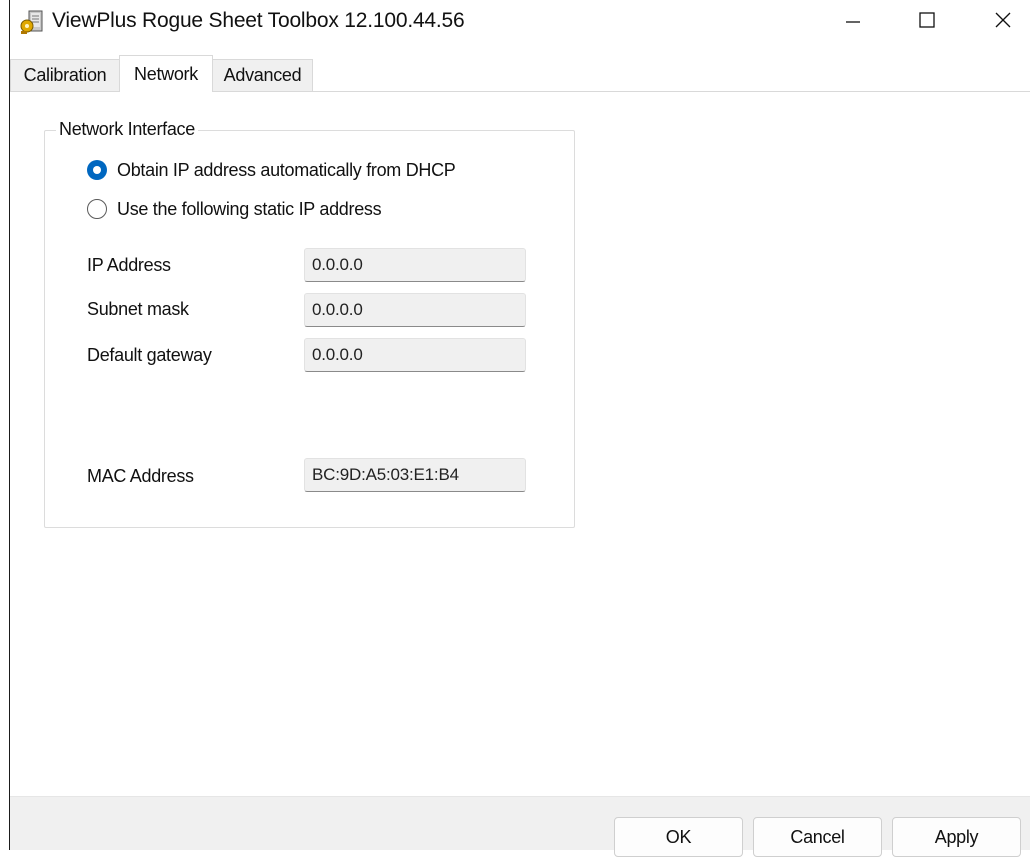 This screenshot has width=1030, height=857. I want to click on apply-button: Apply, so click(956, 837).